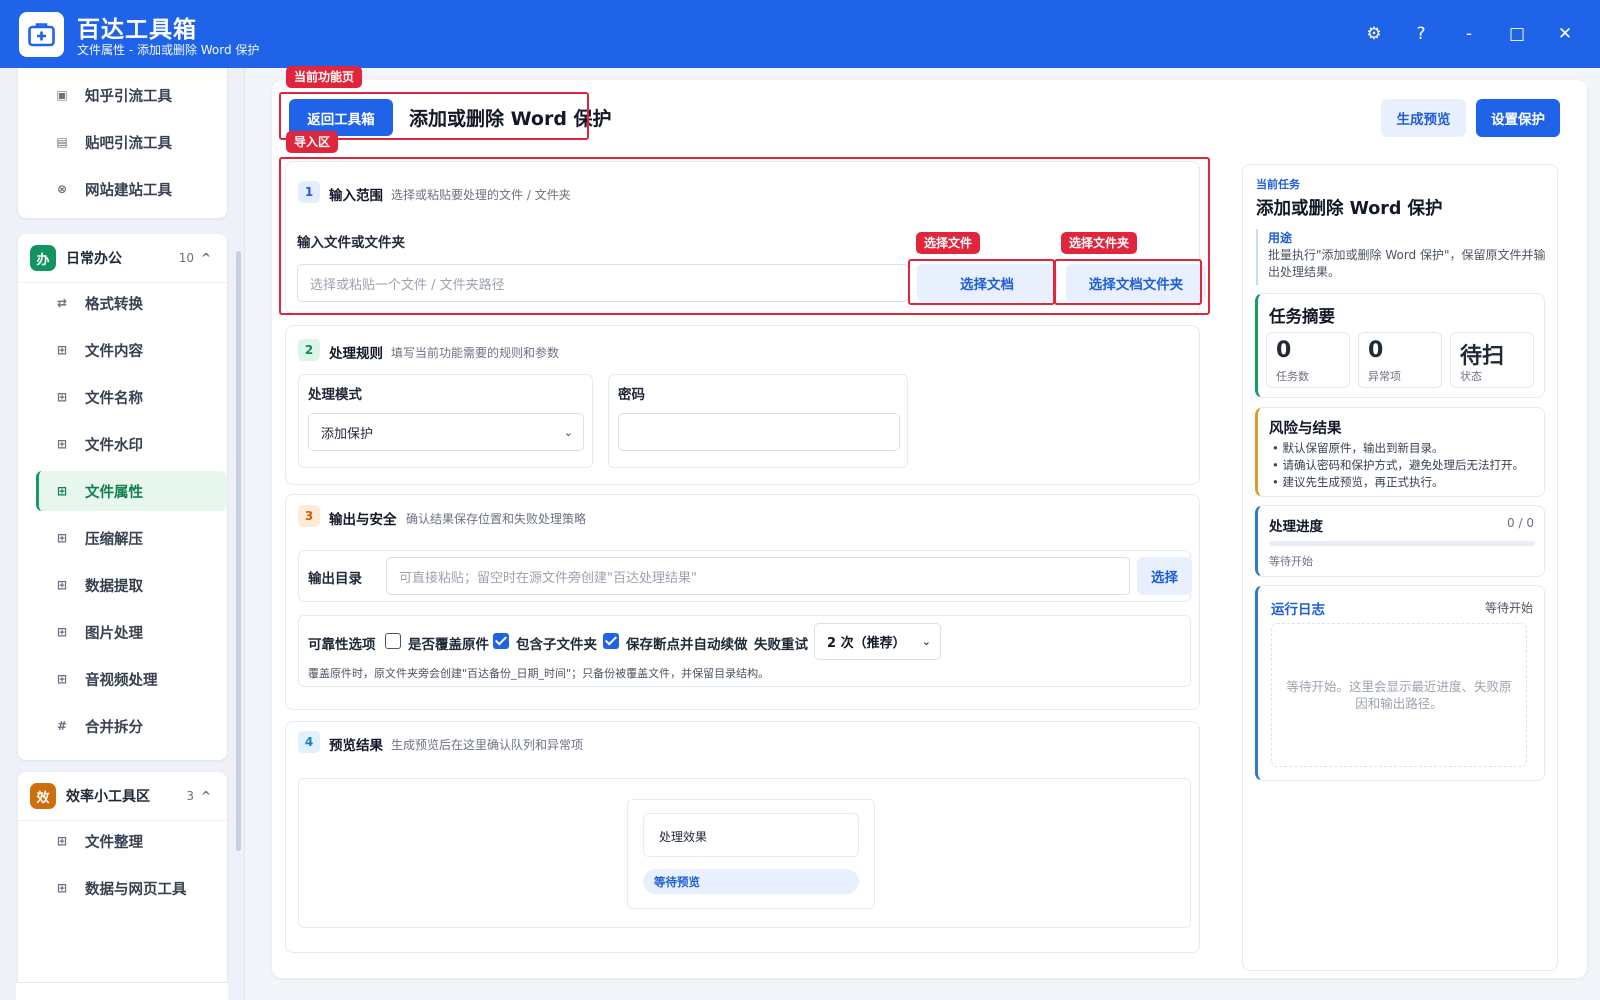 The width and height of the screenshot is (1600, 1000). I want to click on choose-output-button: 选择, so click(1164, 576).